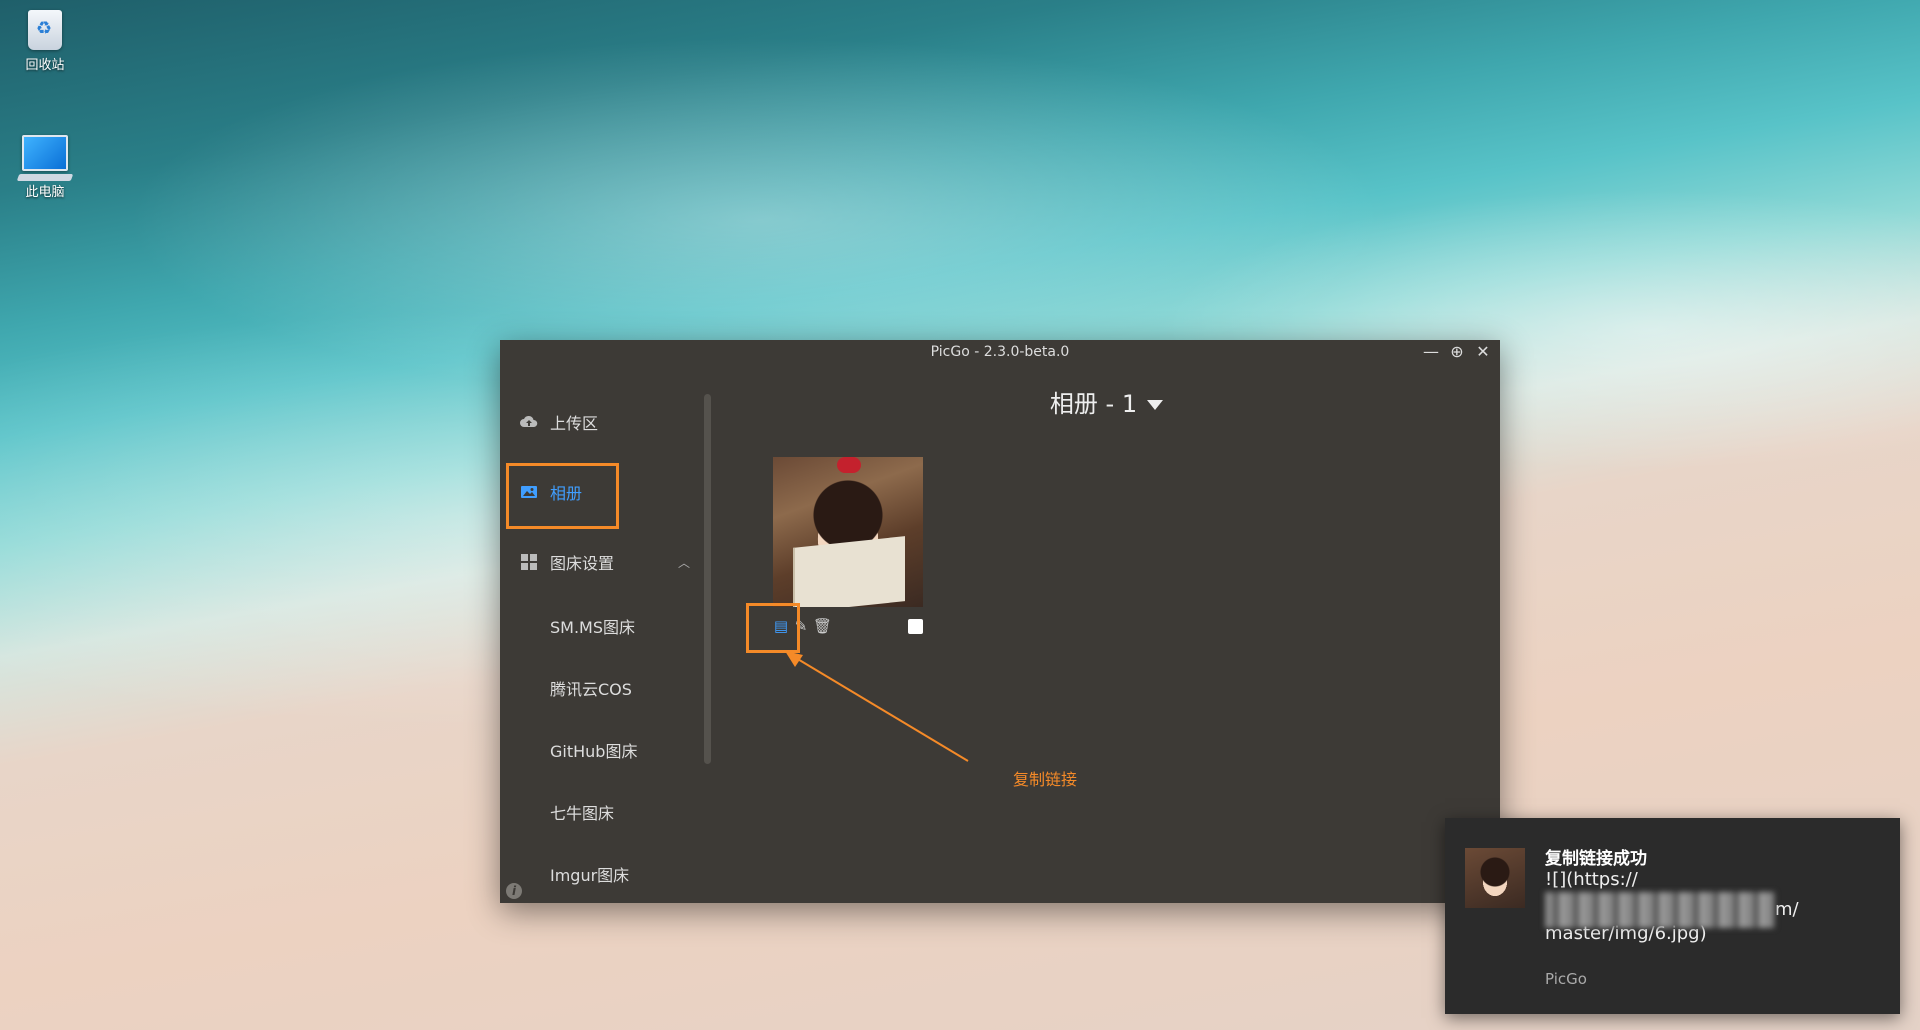 This screenshot has height=1030, width=1920. What do you see at coordinates (1093, 404) in the screenshot?
I see `album-title-text: 相册 - 1` at bounding box center [1093, 404].